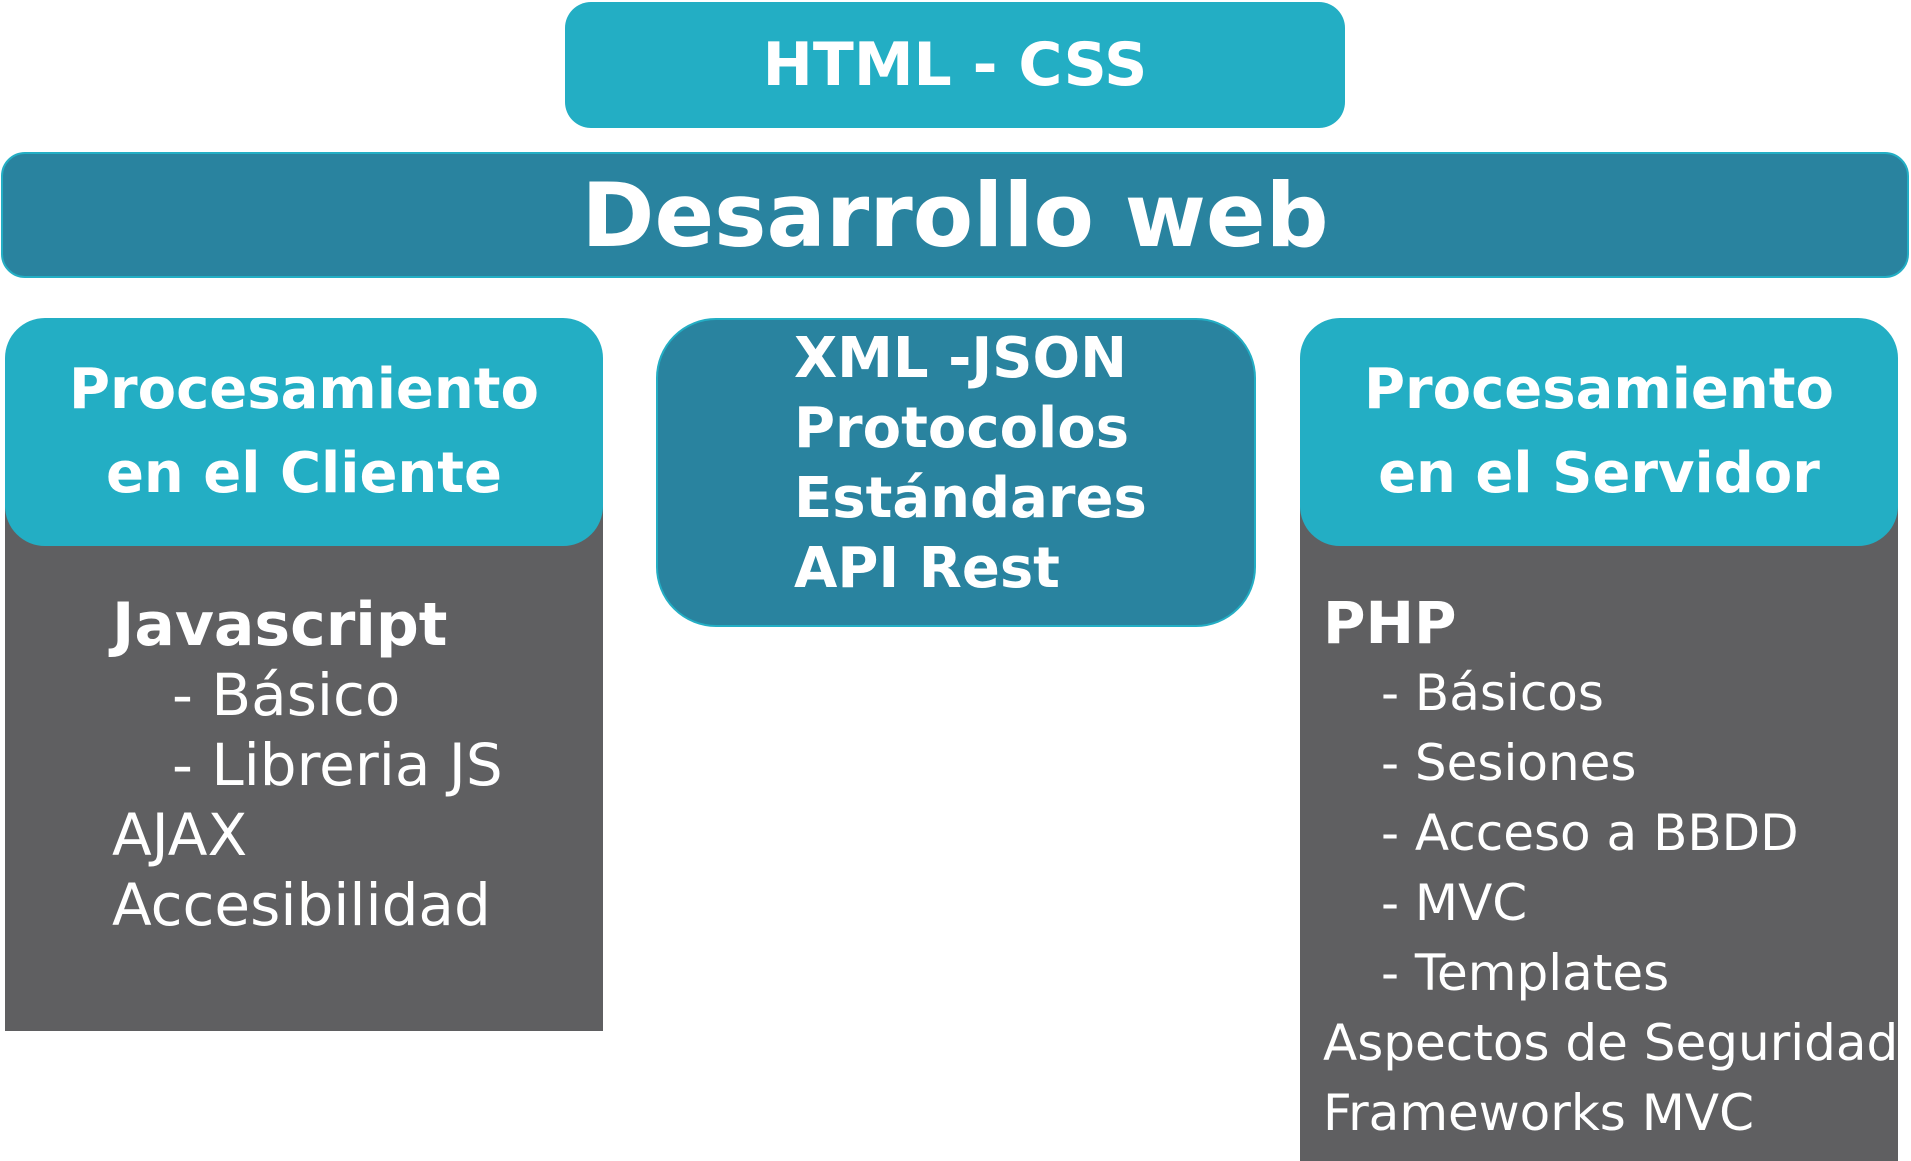  Describe the element at coordinates (301, 905) in the screenshot. I see `client-topic-item: Accesibilidad` at that location.